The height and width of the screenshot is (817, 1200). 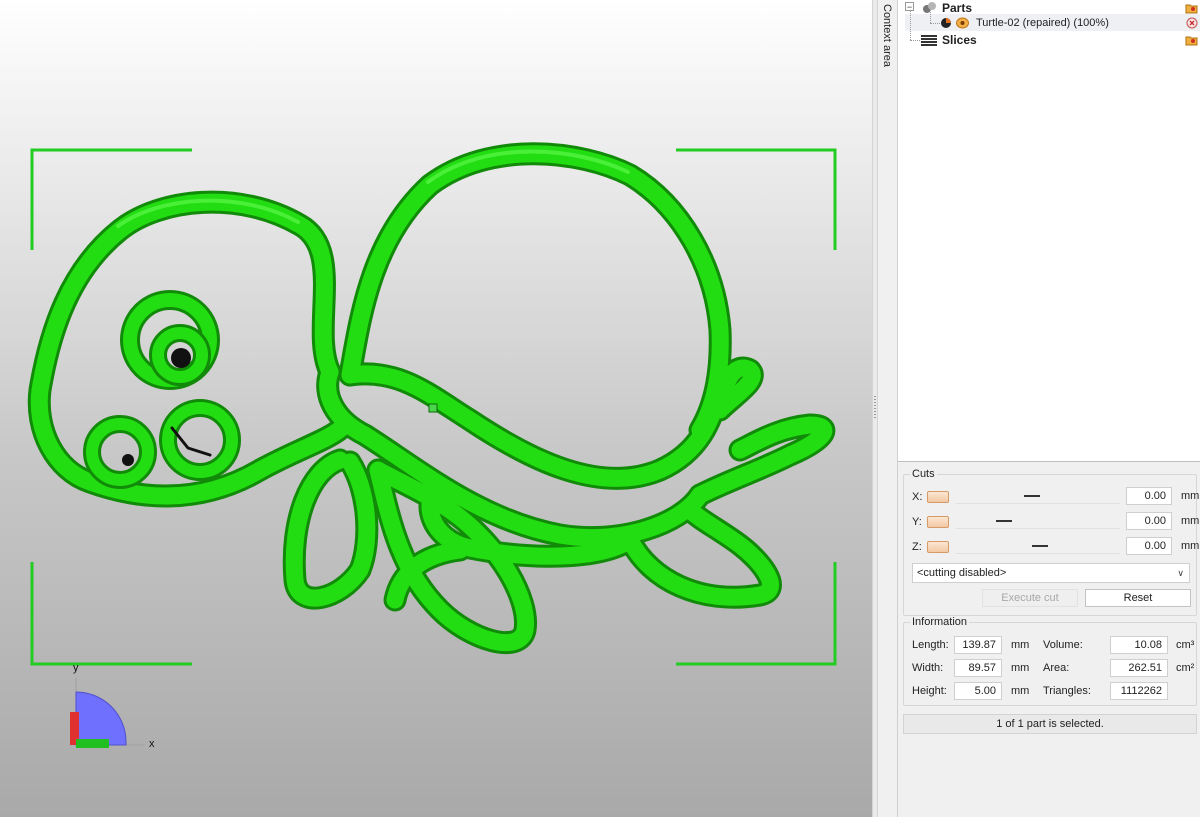 What do you see at coordinates (1185, 668) in the screenshot?
I see `area-unit: cm²` at bounding box center [1185, 668].